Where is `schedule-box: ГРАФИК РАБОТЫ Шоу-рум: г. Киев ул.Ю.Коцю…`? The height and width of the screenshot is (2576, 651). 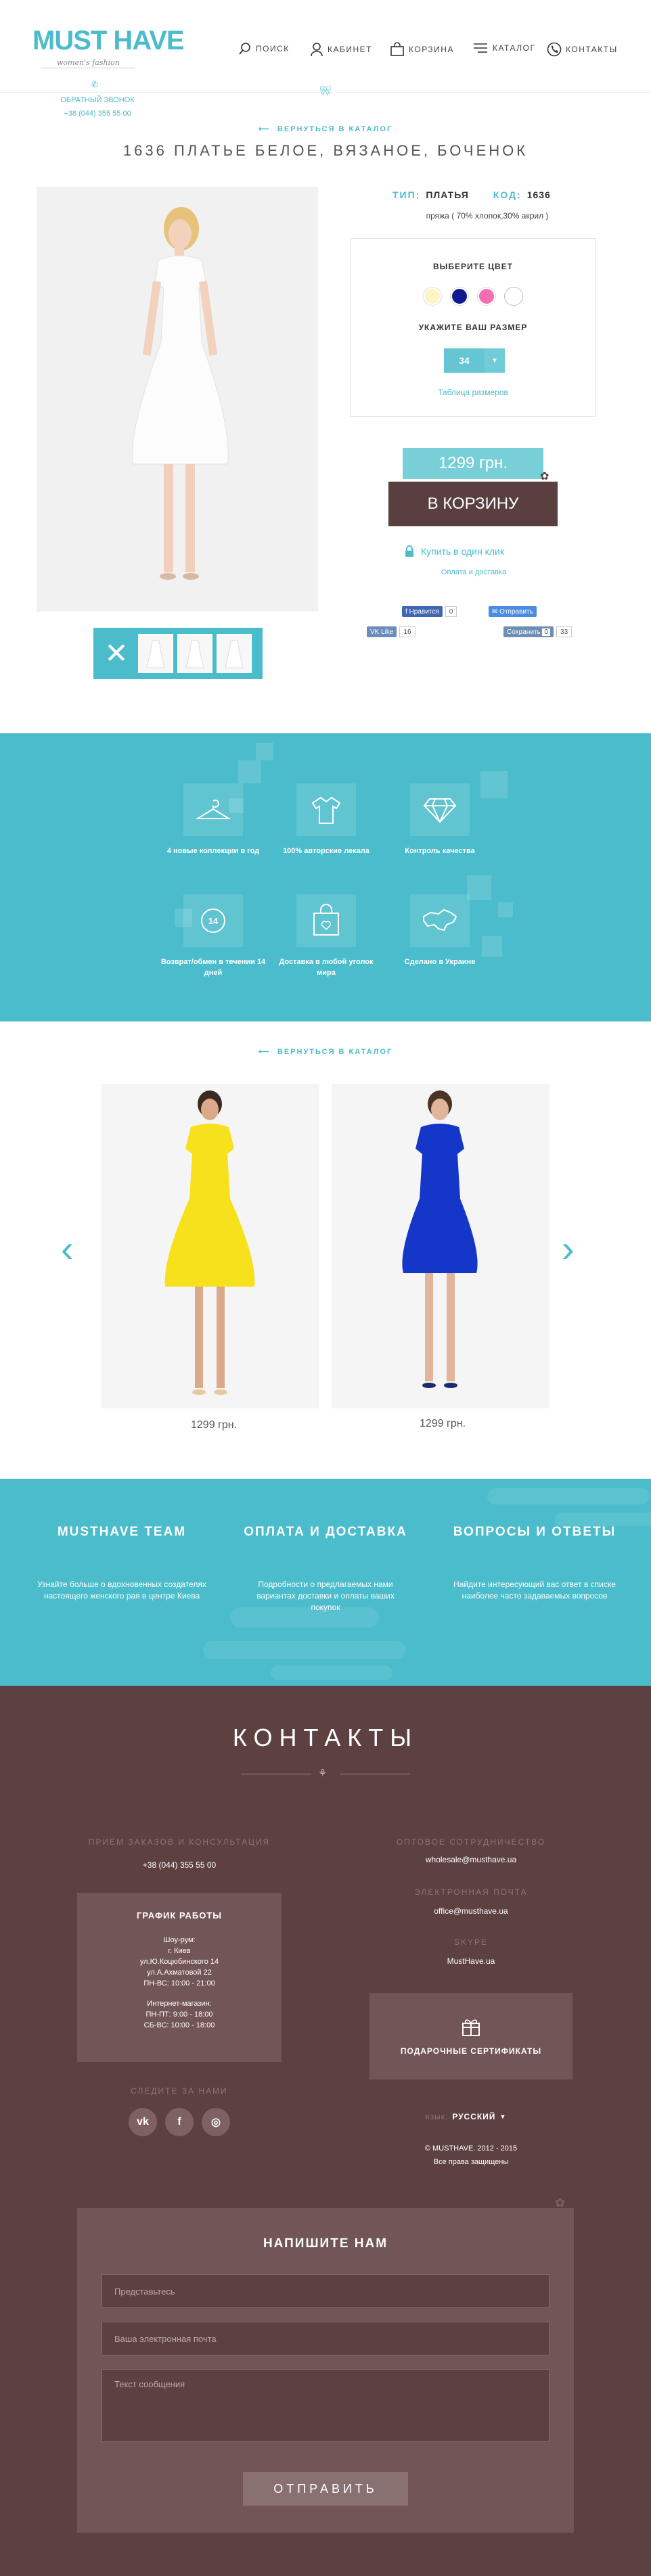
schedule-box: ГРАФИК РАБОТЫ Шоу-рум: г. Киев ул.Ю.Коцю… is located at coordinates (179, 1977).